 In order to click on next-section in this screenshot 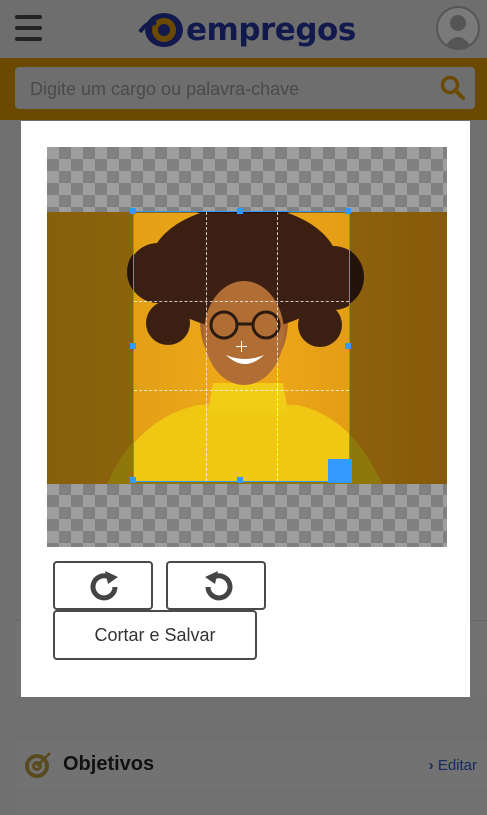, I will do `click(251, 803)`.